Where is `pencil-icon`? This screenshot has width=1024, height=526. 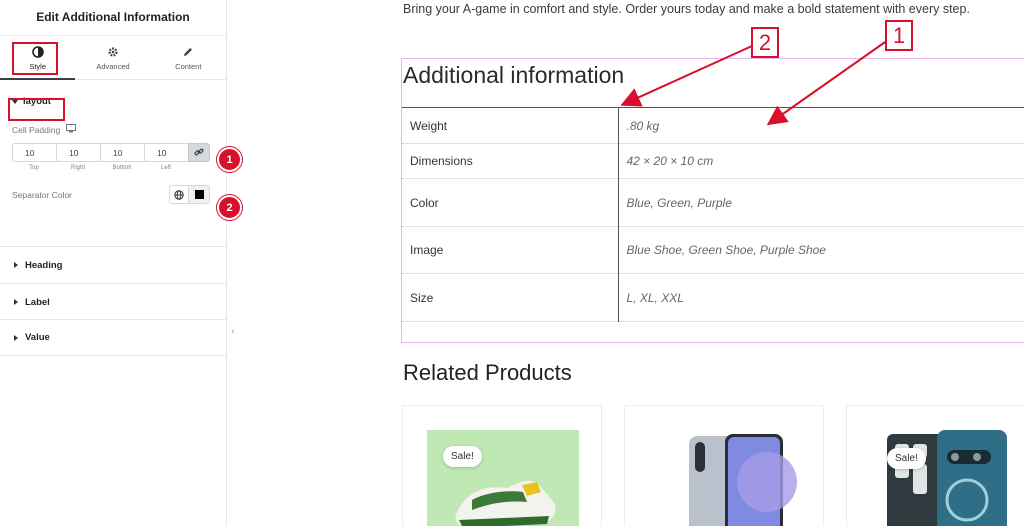
pencil-icon is located at coordinates (188, 52).